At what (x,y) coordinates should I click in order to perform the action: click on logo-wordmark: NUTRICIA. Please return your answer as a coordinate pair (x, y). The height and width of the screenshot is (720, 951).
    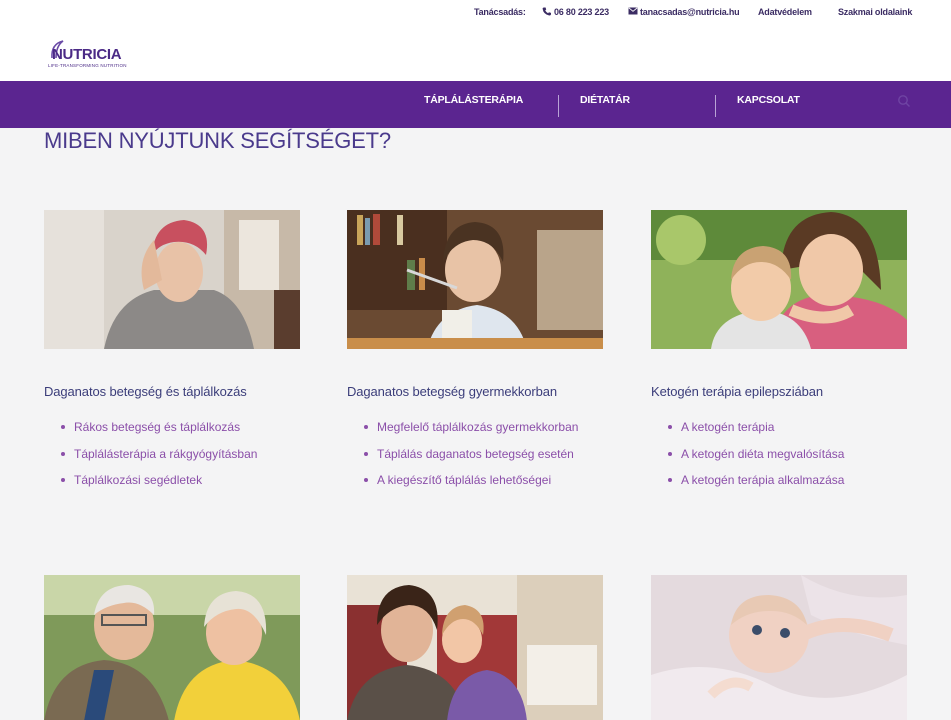
    Looking at the image, I should click on (87, 54).